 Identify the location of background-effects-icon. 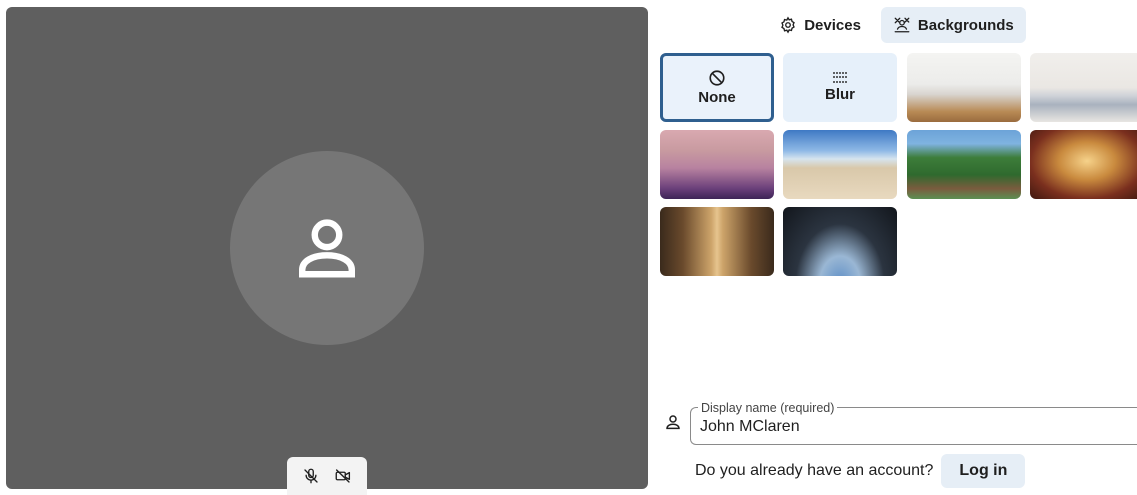
(902, 25).